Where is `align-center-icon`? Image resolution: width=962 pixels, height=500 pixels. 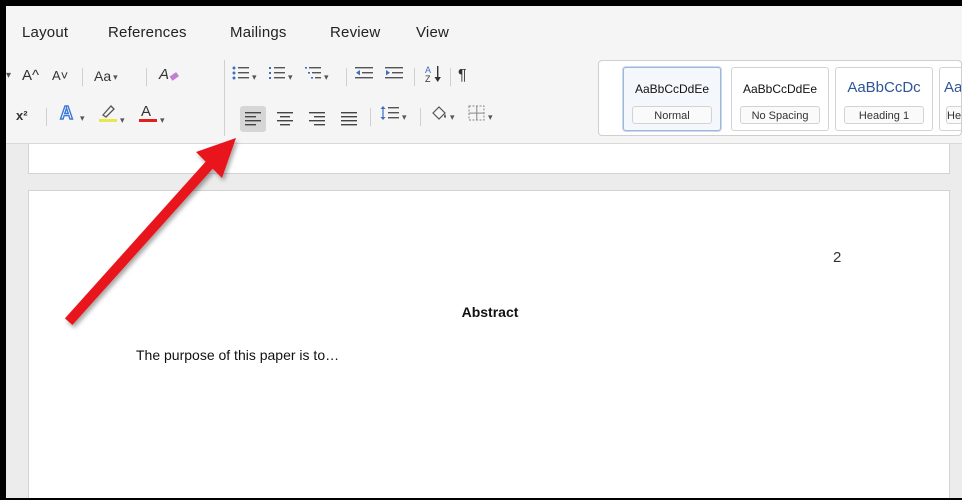
align-center-icon is located at coordinates (285, 119).